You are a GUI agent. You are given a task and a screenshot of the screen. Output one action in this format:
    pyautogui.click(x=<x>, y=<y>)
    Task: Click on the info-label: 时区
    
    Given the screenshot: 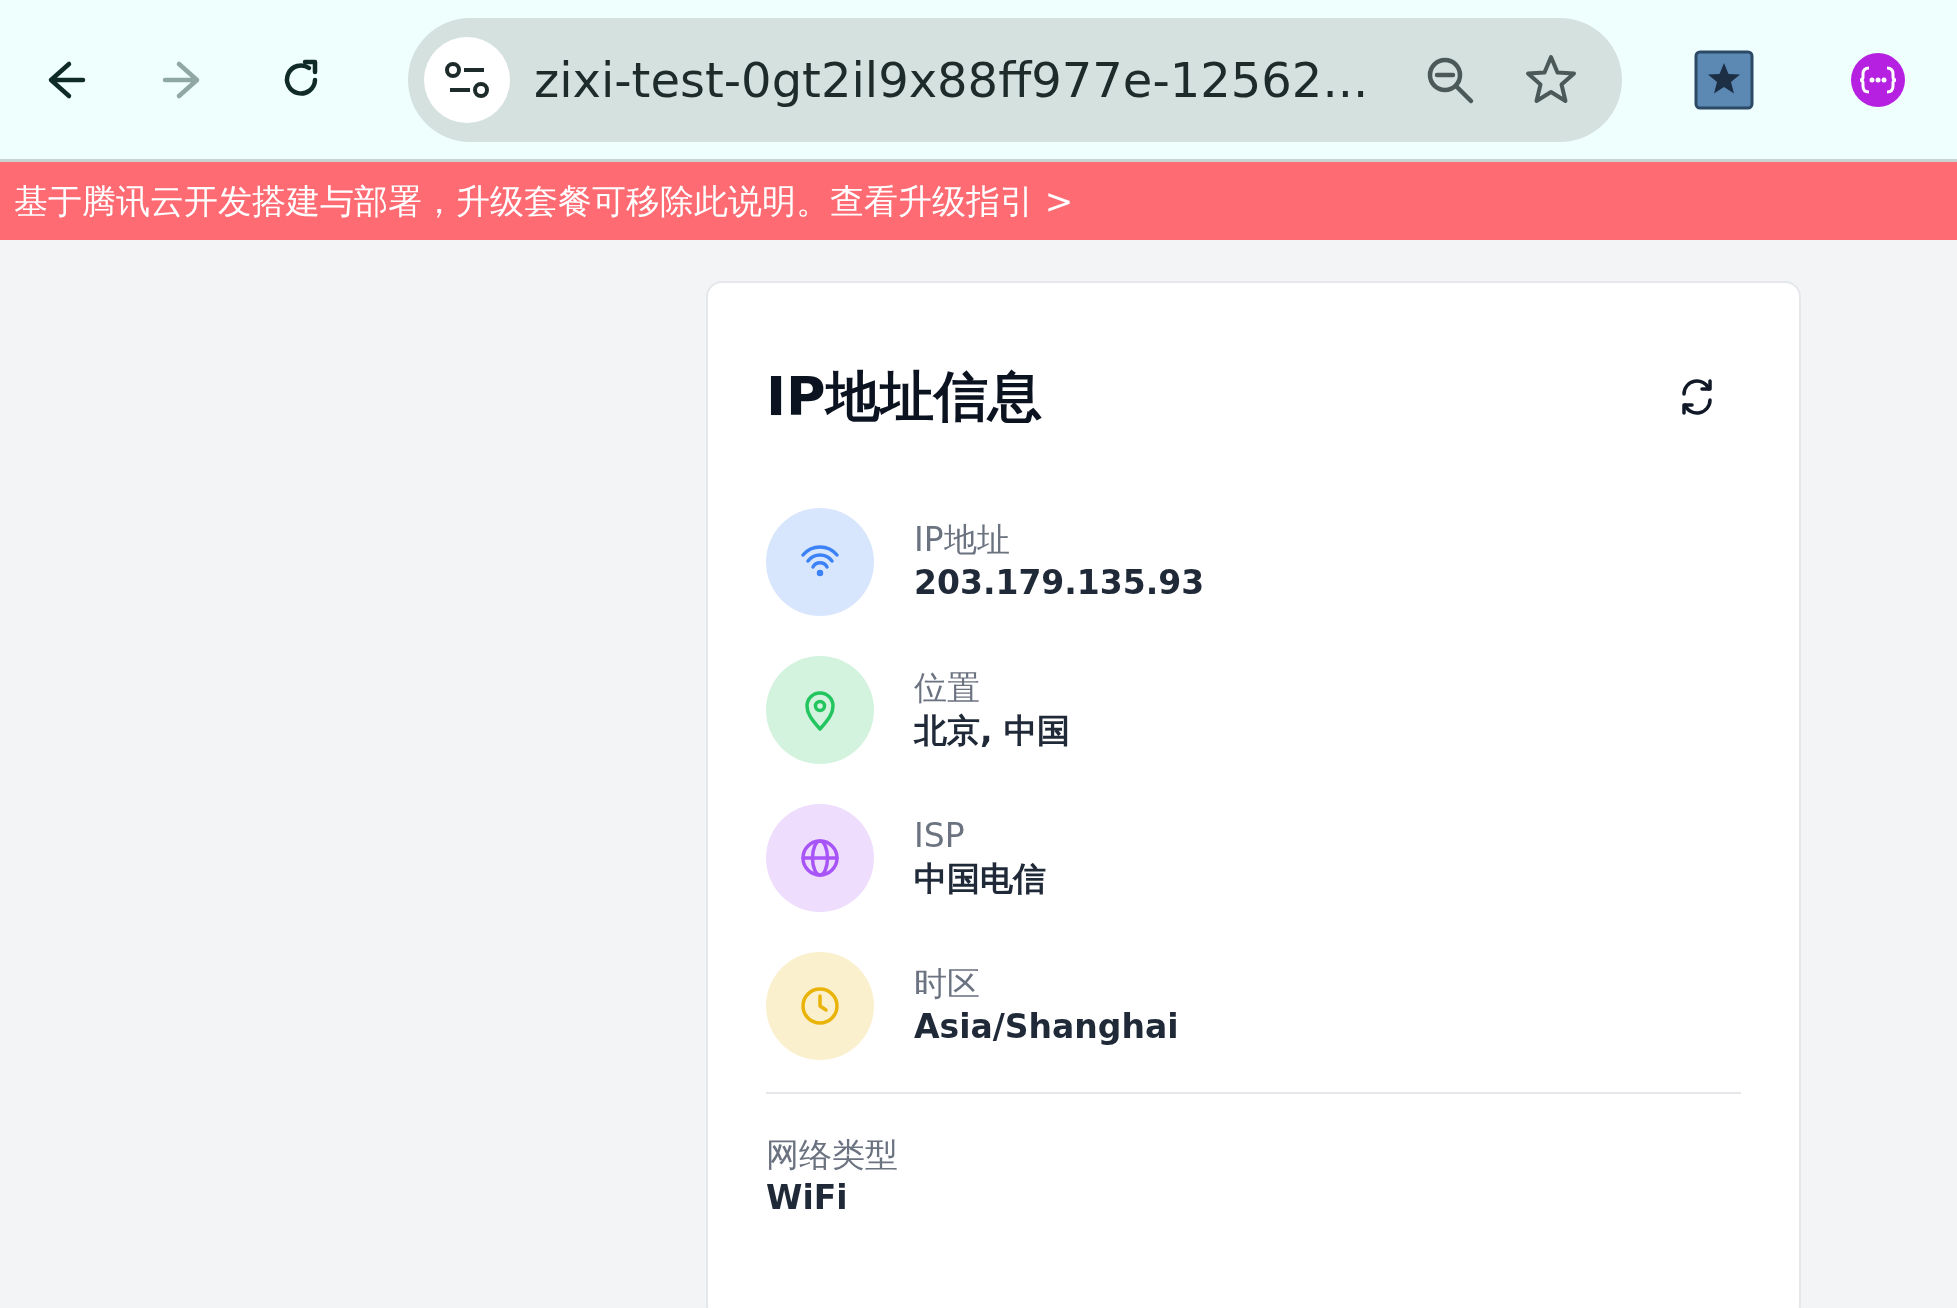 What is the action you would take?
    pyautogui.click(x=947, y=983)
    